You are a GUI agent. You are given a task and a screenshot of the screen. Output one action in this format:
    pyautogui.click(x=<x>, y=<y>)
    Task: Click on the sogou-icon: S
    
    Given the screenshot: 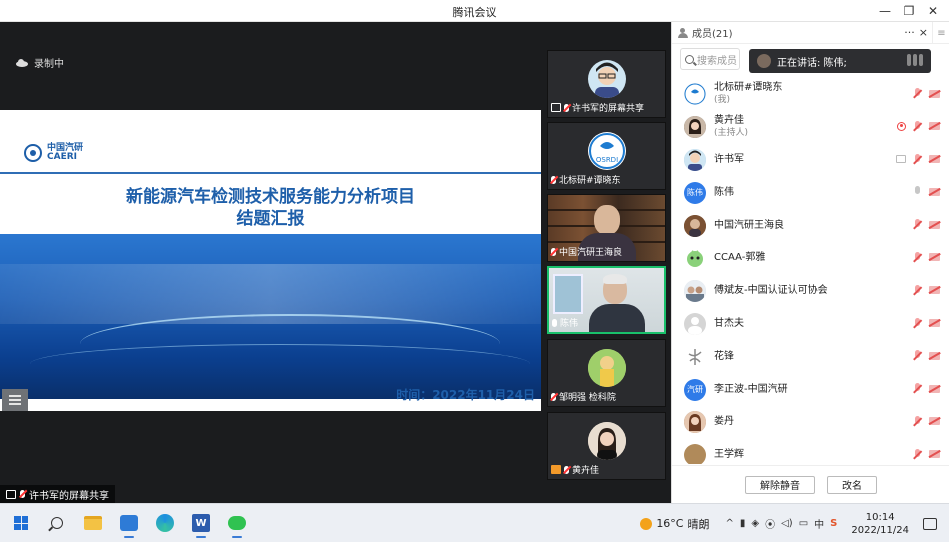 What is the action you would take?
    pyautogui.click(x=833, y=523)
    